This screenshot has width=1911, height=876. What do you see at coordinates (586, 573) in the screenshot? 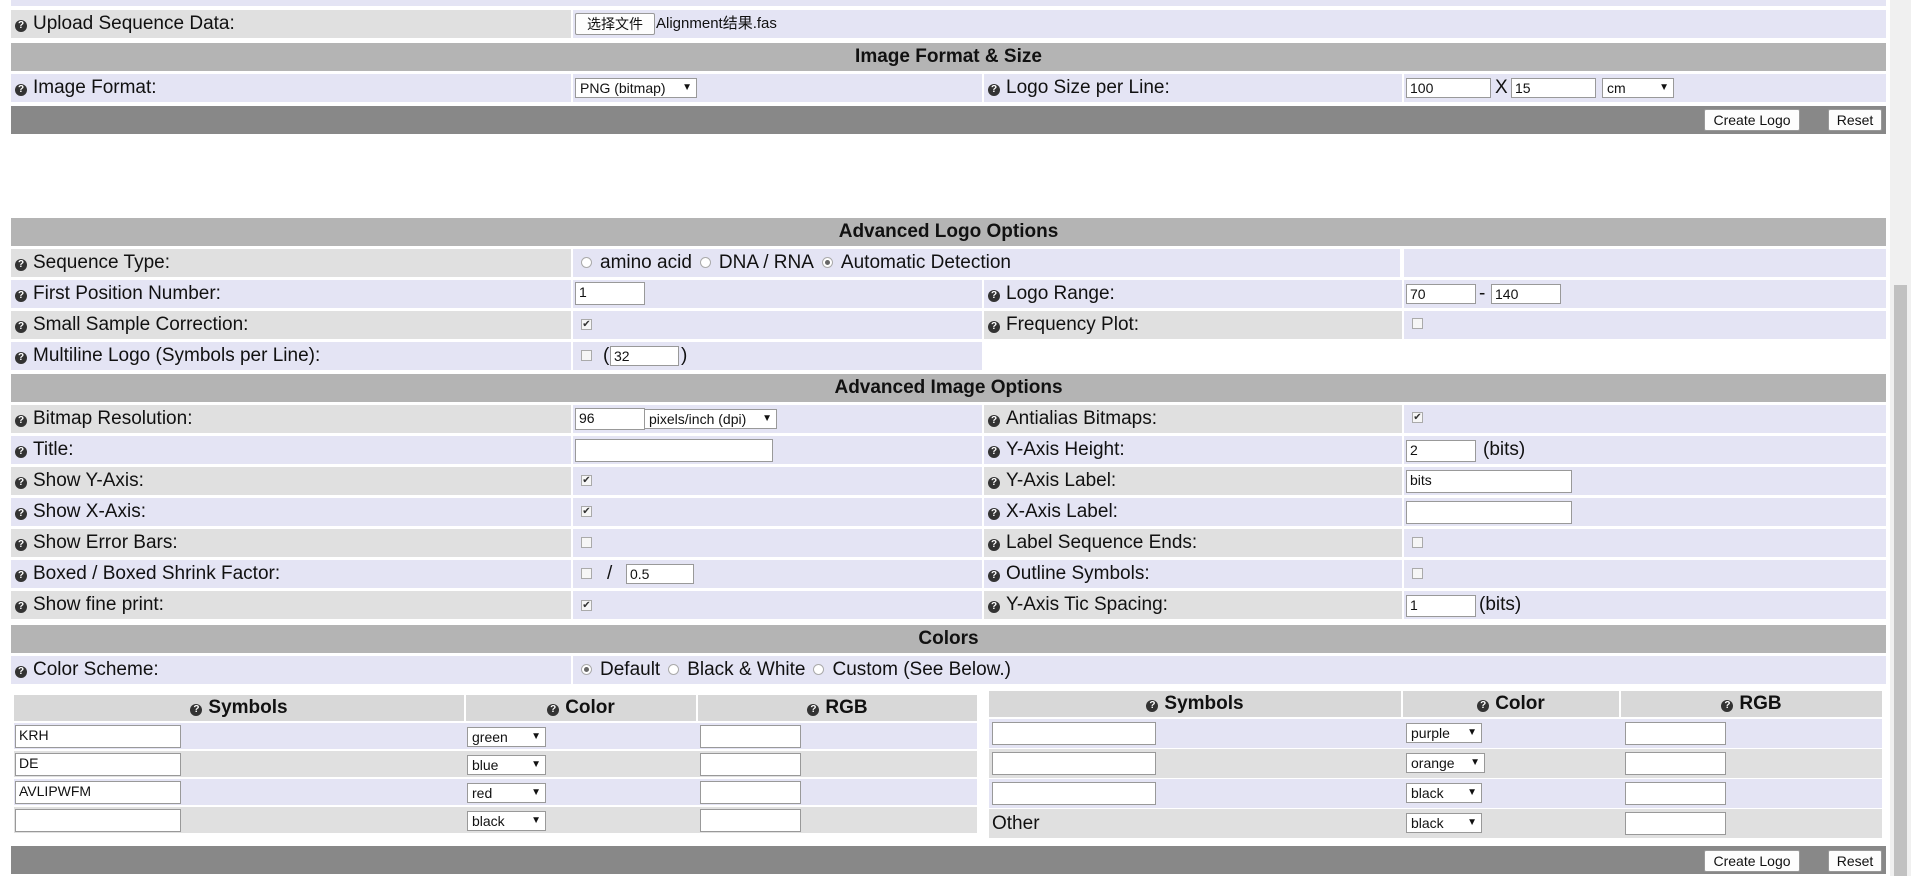
I see `boxed-checkbox` at bounding box center [586, 573].